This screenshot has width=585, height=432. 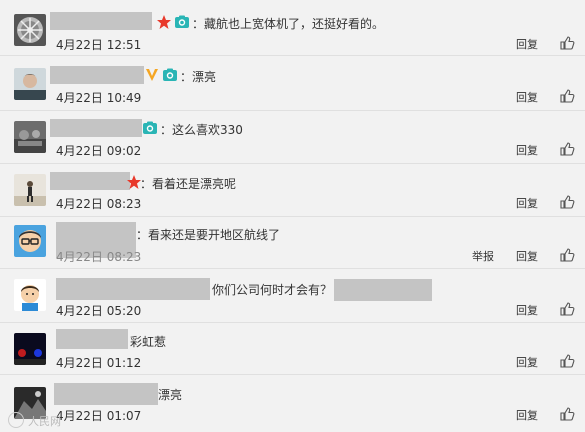 I want to click on comment-time: 4月22日 01:07, so click(x=99, y=416).